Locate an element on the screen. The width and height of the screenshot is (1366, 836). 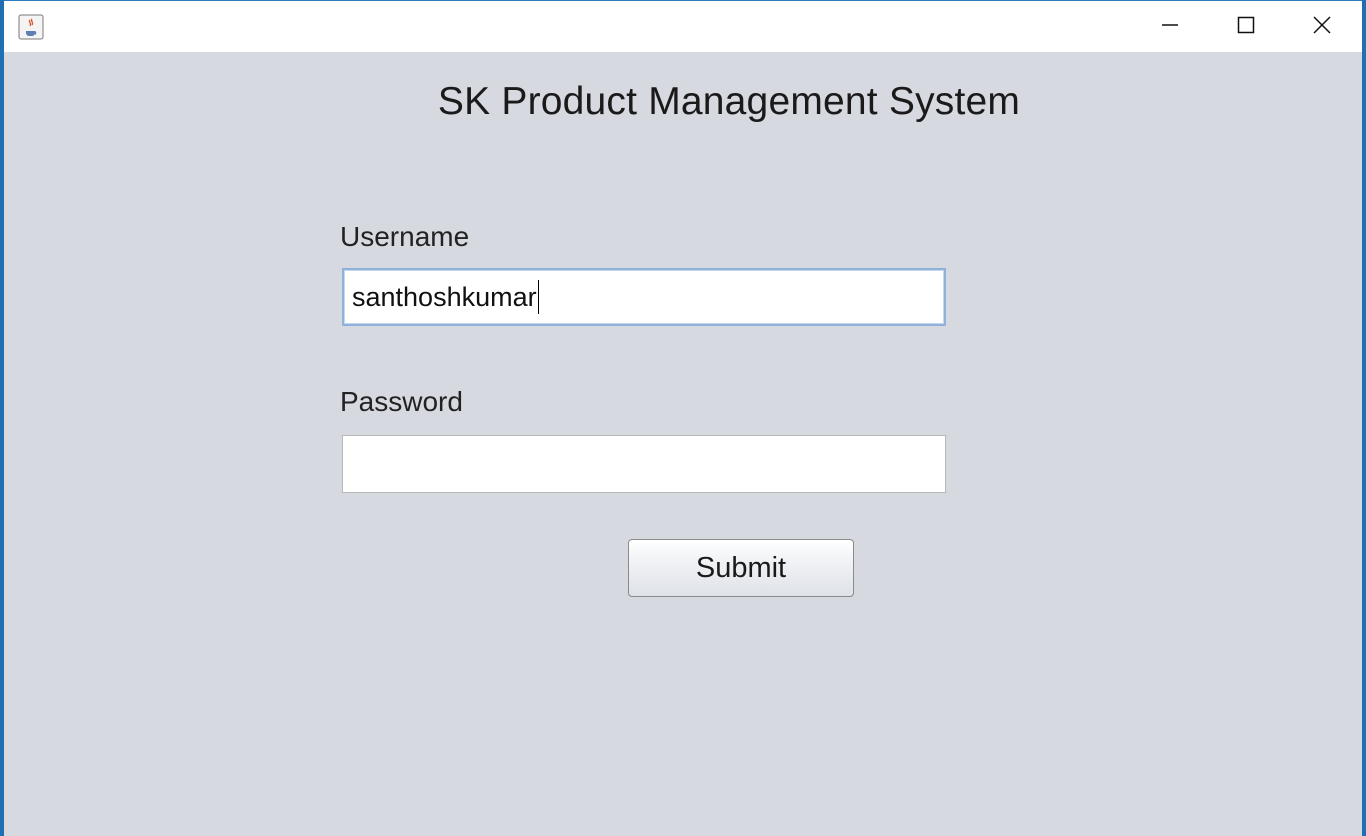
password-field is located at coordinates (644, 464).